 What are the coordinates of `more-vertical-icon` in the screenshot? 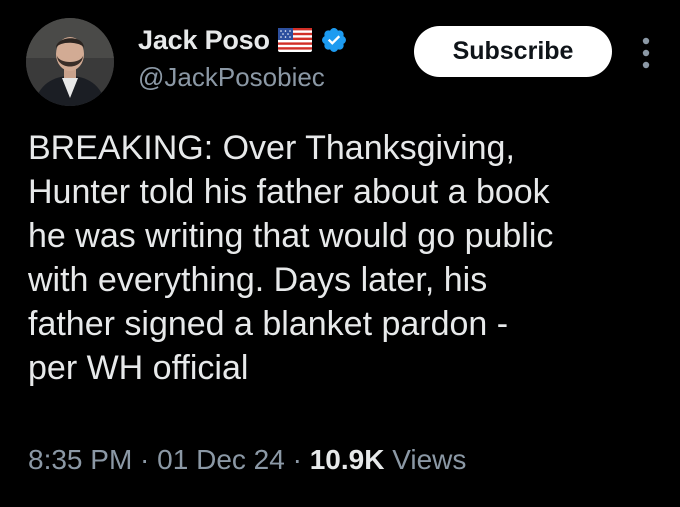 It's located at (646, 53).